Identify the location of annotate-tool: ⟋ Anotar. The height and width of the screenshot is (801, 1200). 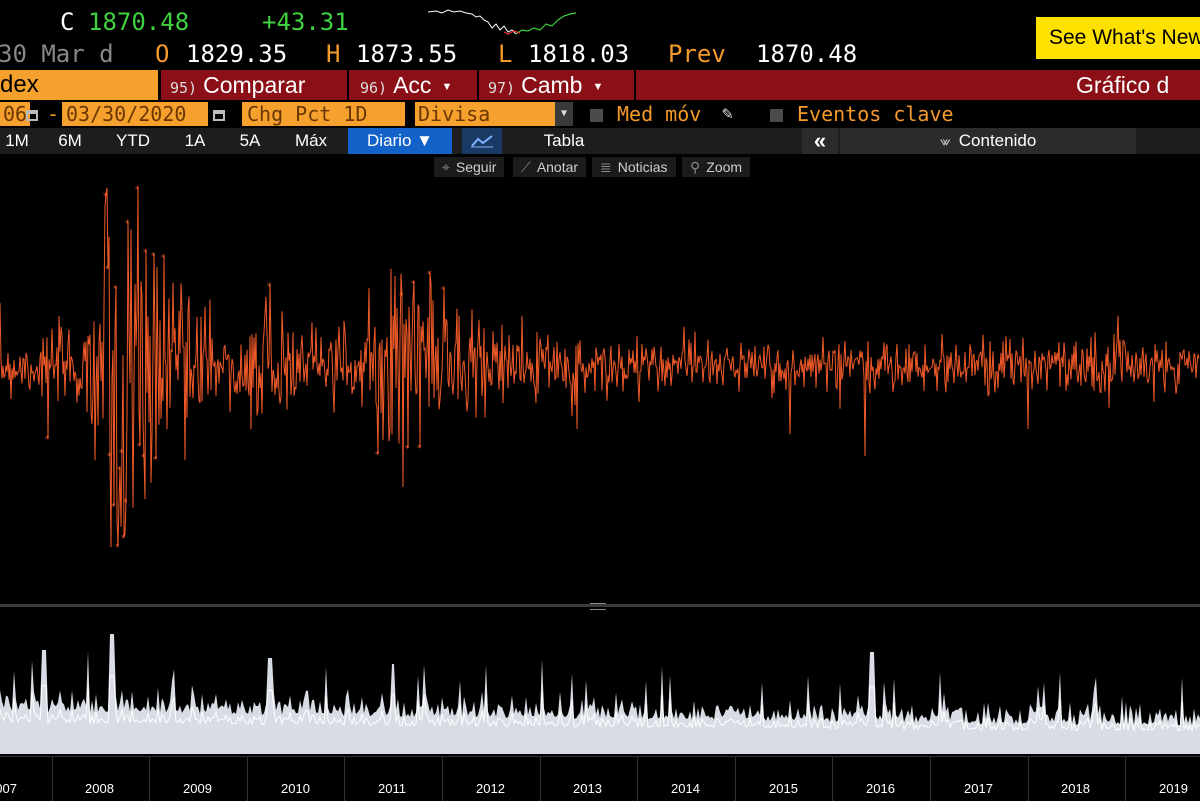
(550, 167).